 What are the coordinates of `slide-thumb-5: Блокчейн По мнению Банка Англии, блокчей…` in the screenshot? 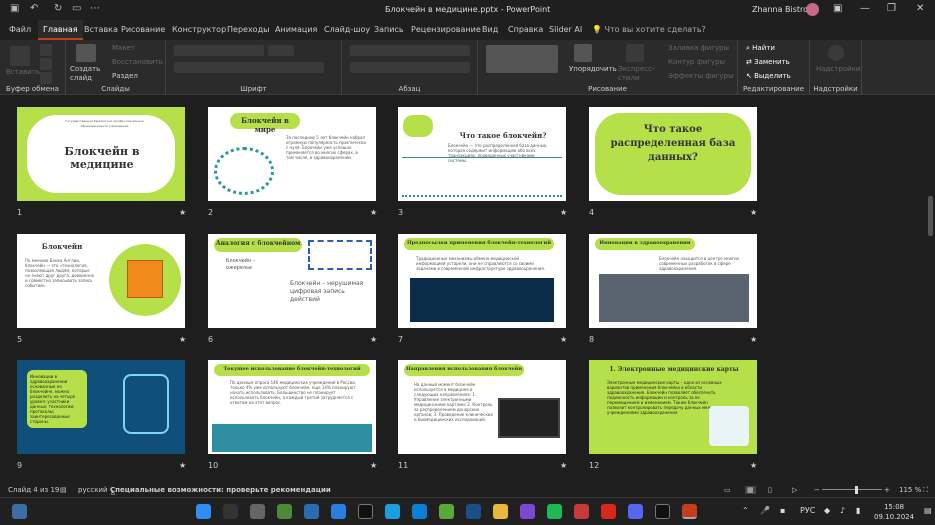 It's located at (101, 281).